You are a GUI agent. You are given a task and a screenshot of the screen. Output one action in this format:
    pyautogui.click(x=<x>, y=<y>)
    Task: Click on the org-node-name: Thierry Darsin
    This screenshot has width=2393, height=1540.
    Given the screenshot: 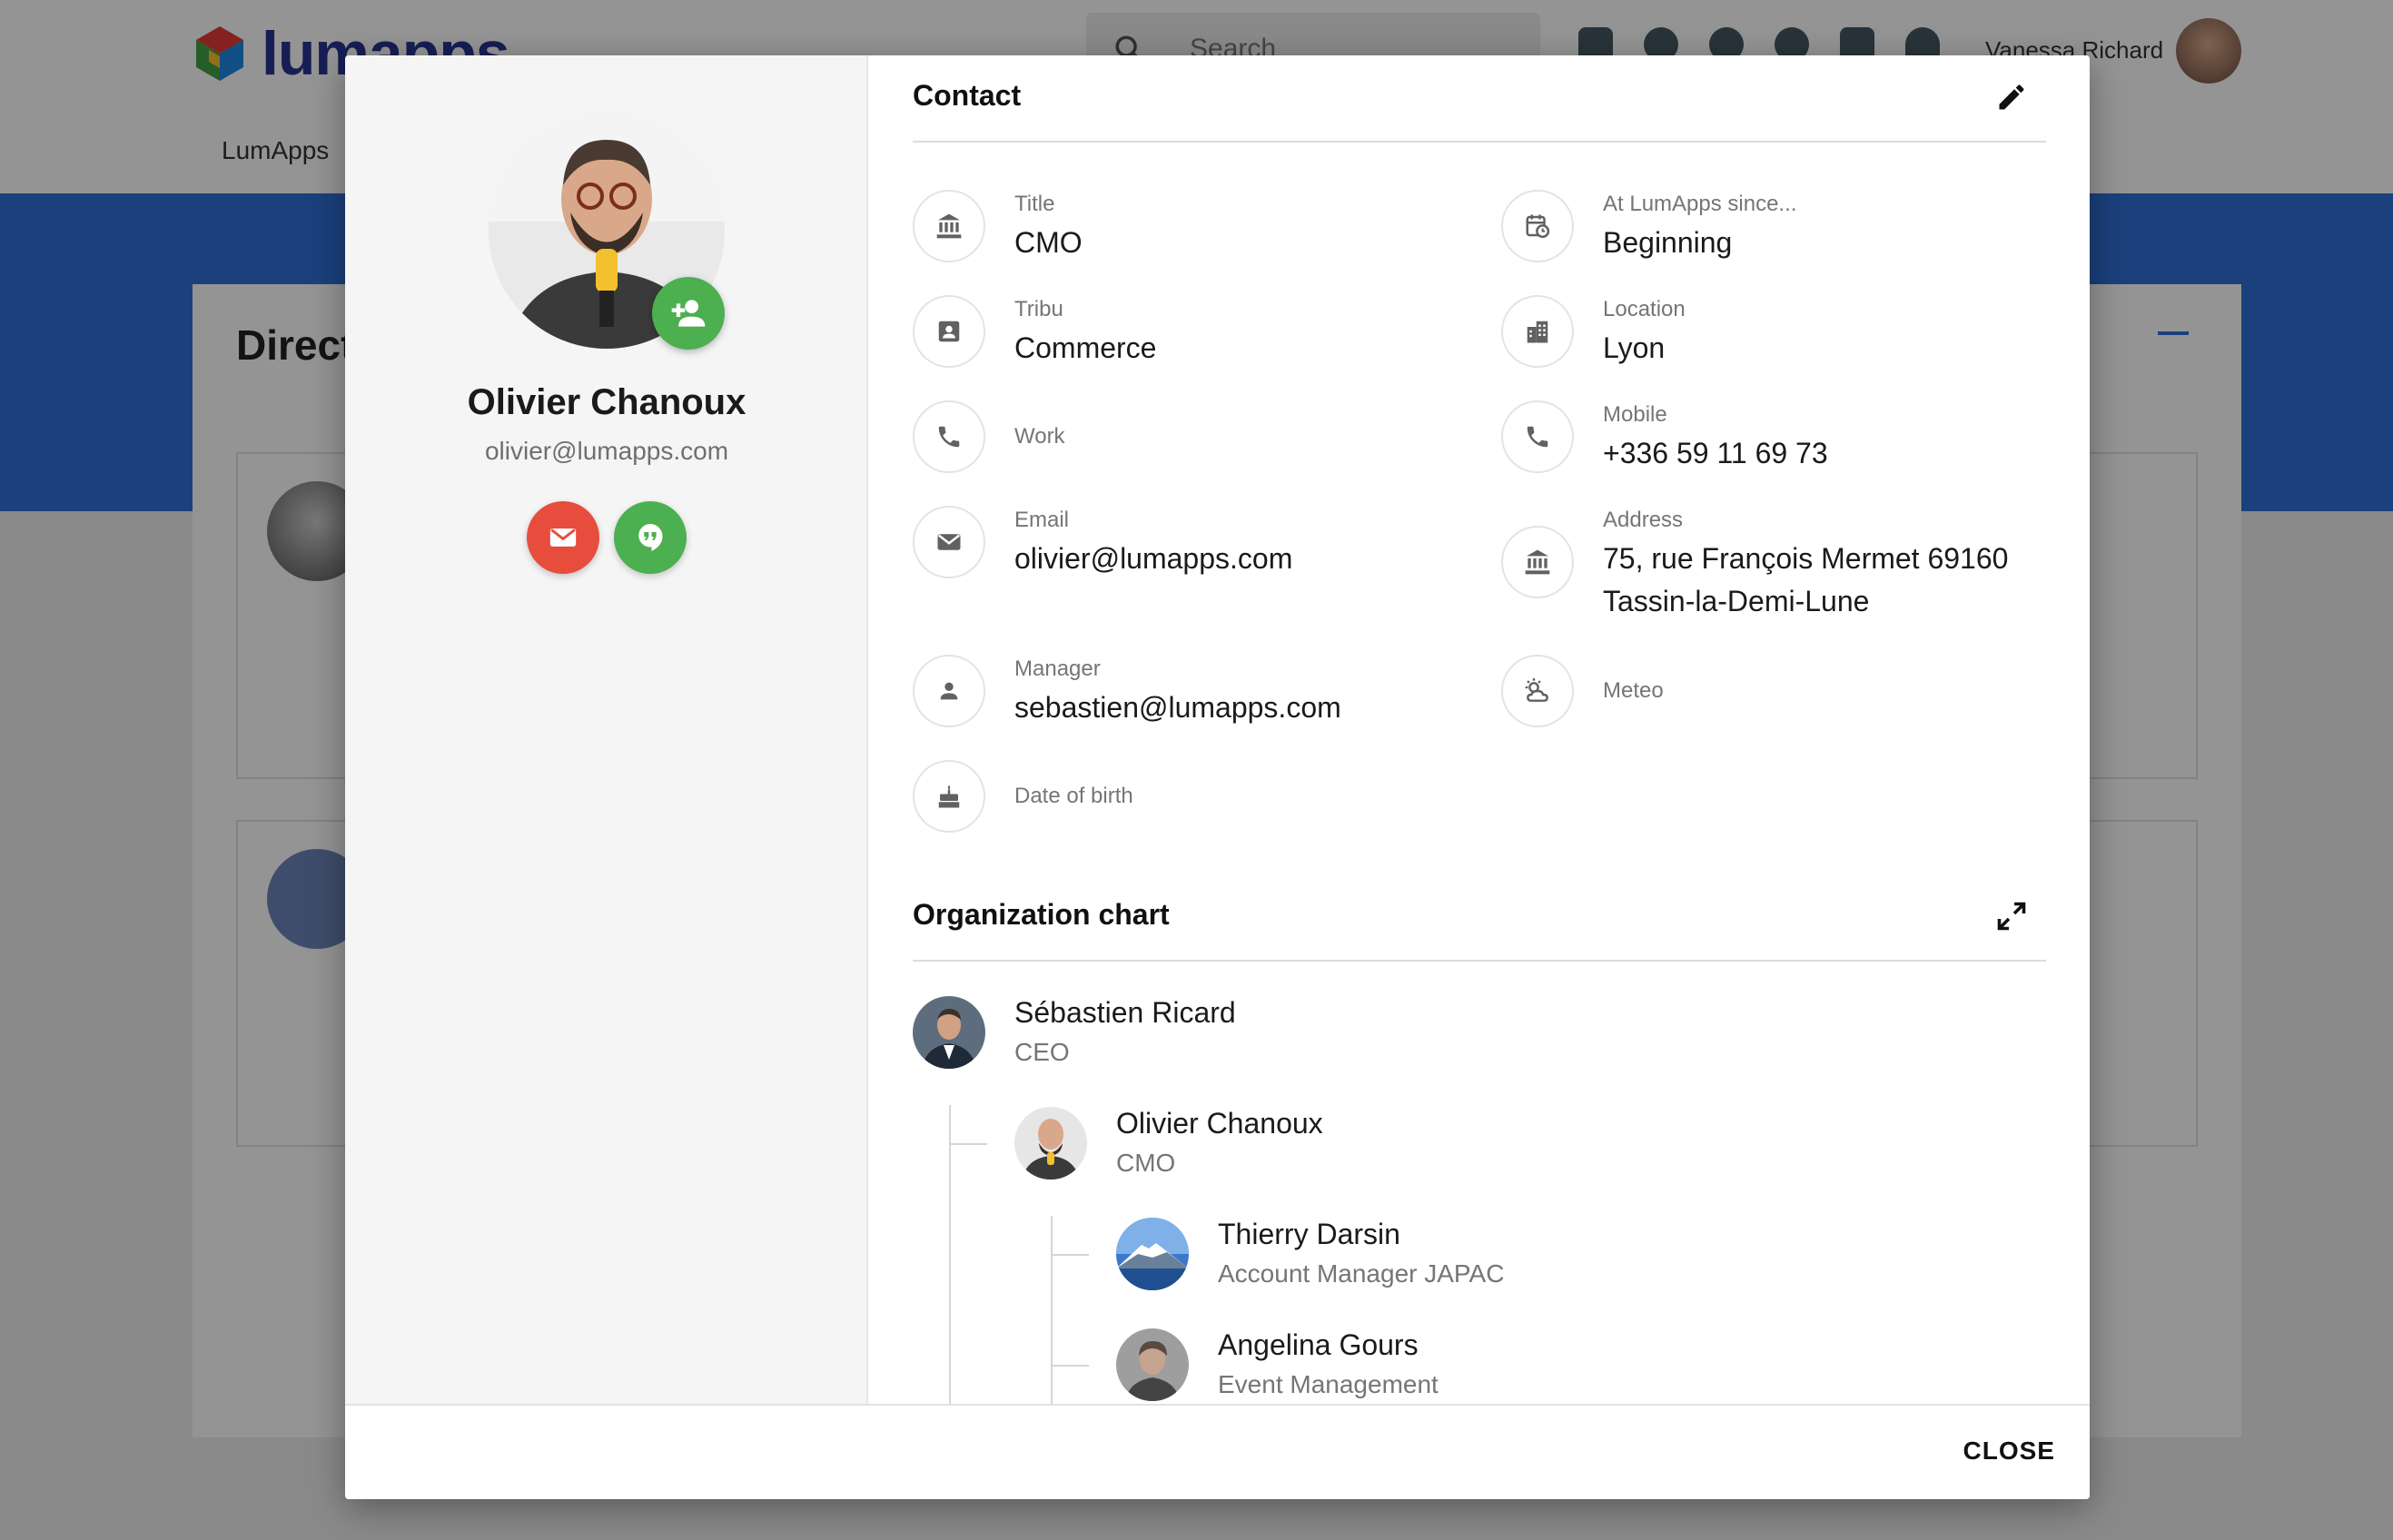 What is the action you would take?
    pyautogui.click(x=1309, y=1234)
    